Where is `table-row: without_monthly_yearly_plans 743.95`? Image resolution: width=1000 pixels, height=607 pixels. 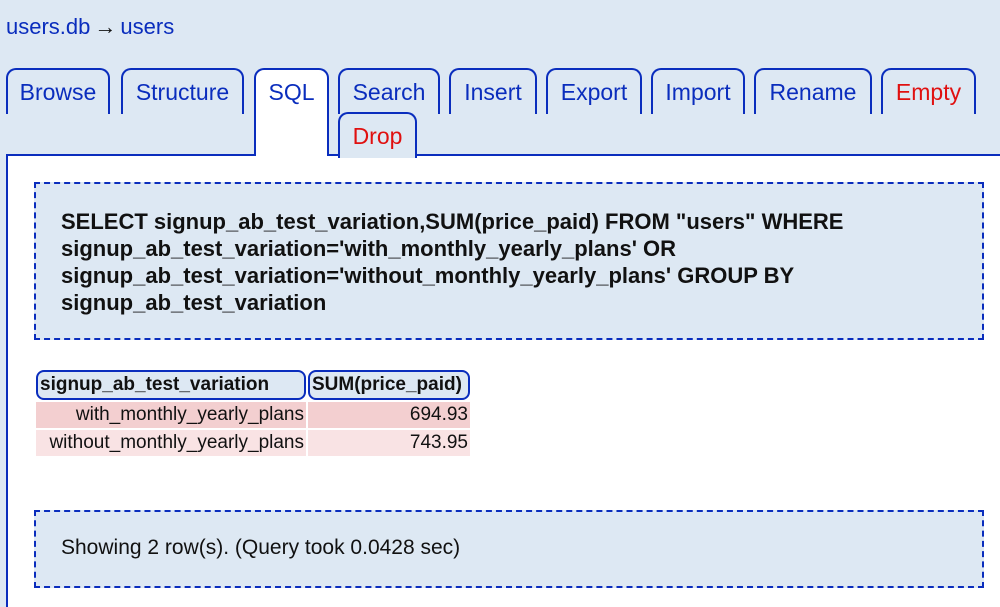 table-row: without_monthly_yearly_plans 743.95 is located at coordinates (253, 443).